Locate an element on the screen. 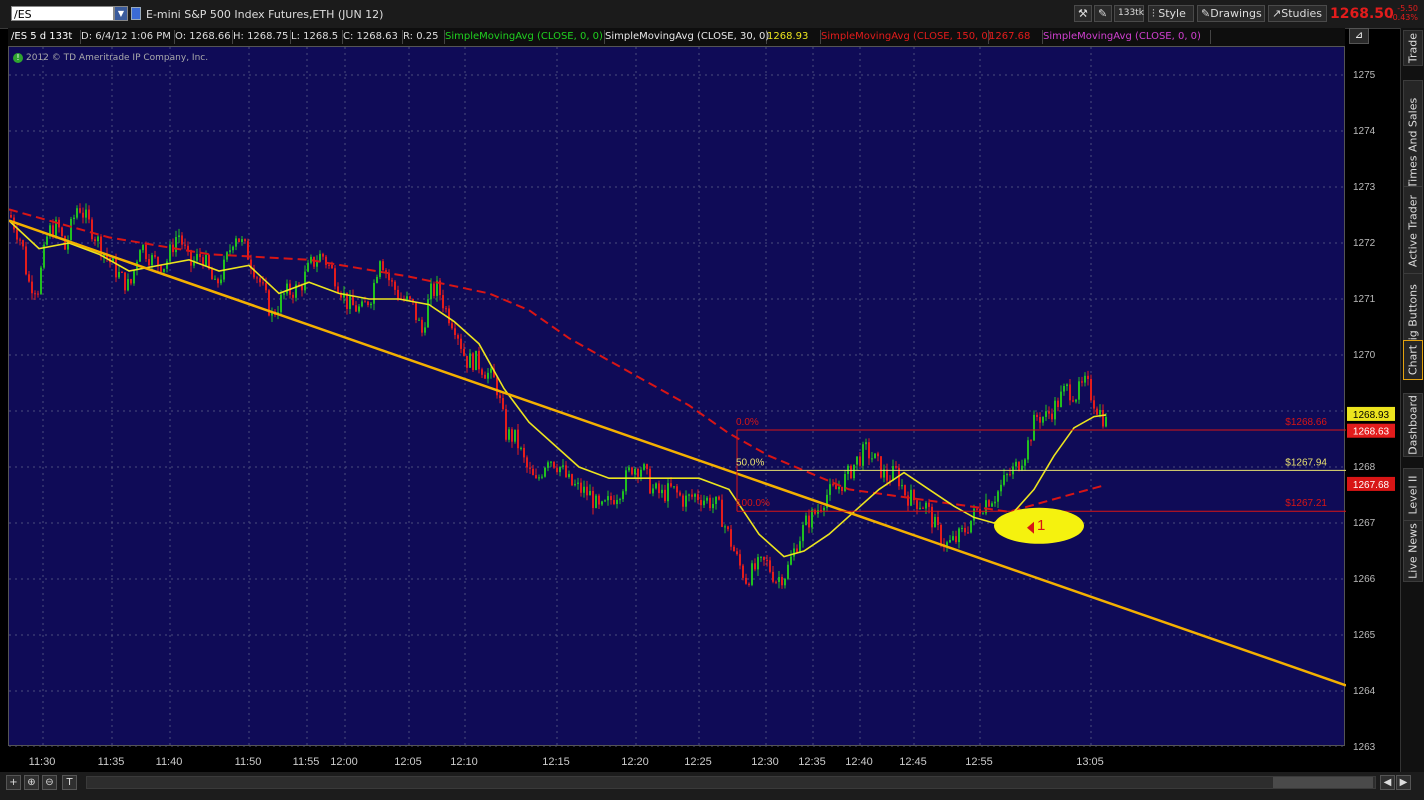 This screenshot has width=1424, height=800. drawings-button: ✎Drawings is located at coordinates (1231, 13).